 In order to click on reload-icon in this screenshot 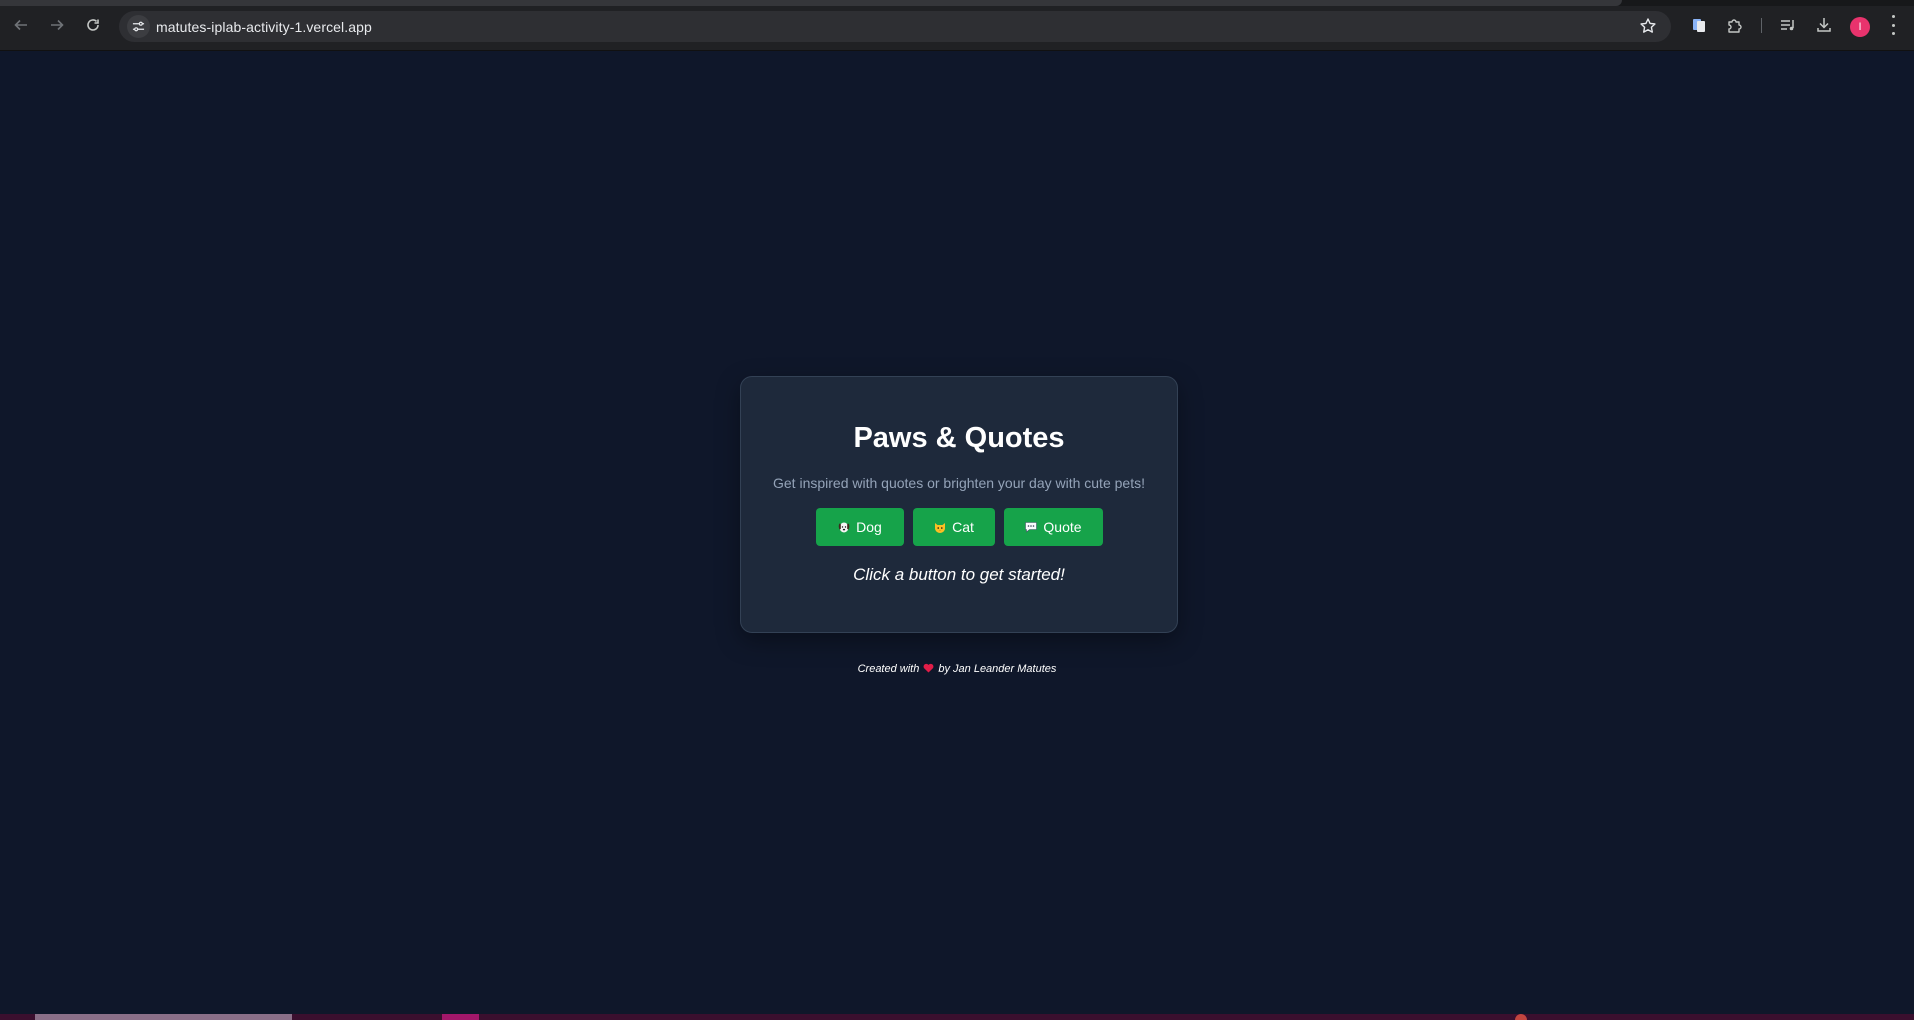, I will do `click(93, 25)`.